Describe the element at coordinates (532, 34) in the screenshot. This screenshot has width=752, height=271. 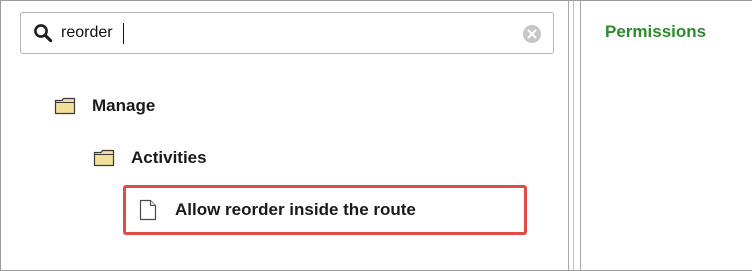
I see `clear-search-icon` at that location.